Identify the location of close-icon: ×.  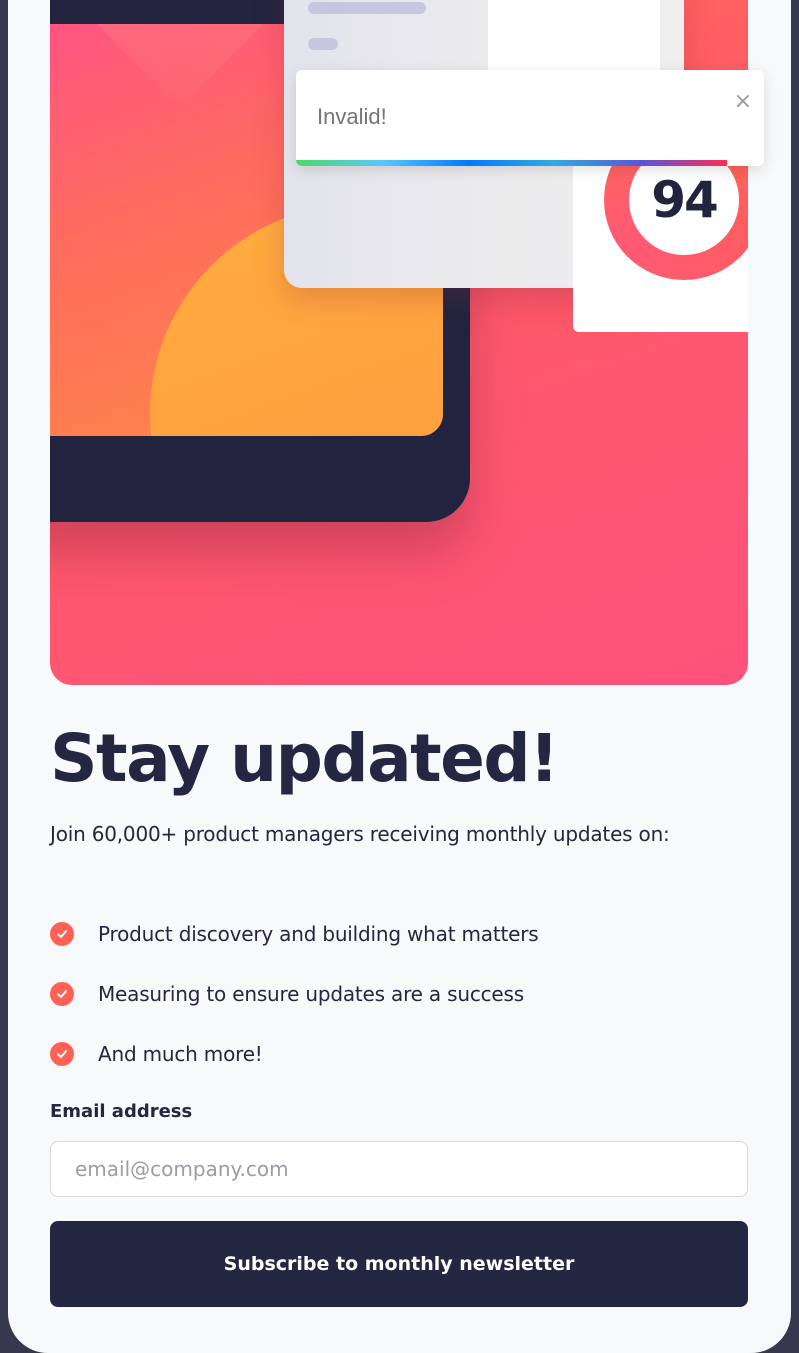
(743, 102).